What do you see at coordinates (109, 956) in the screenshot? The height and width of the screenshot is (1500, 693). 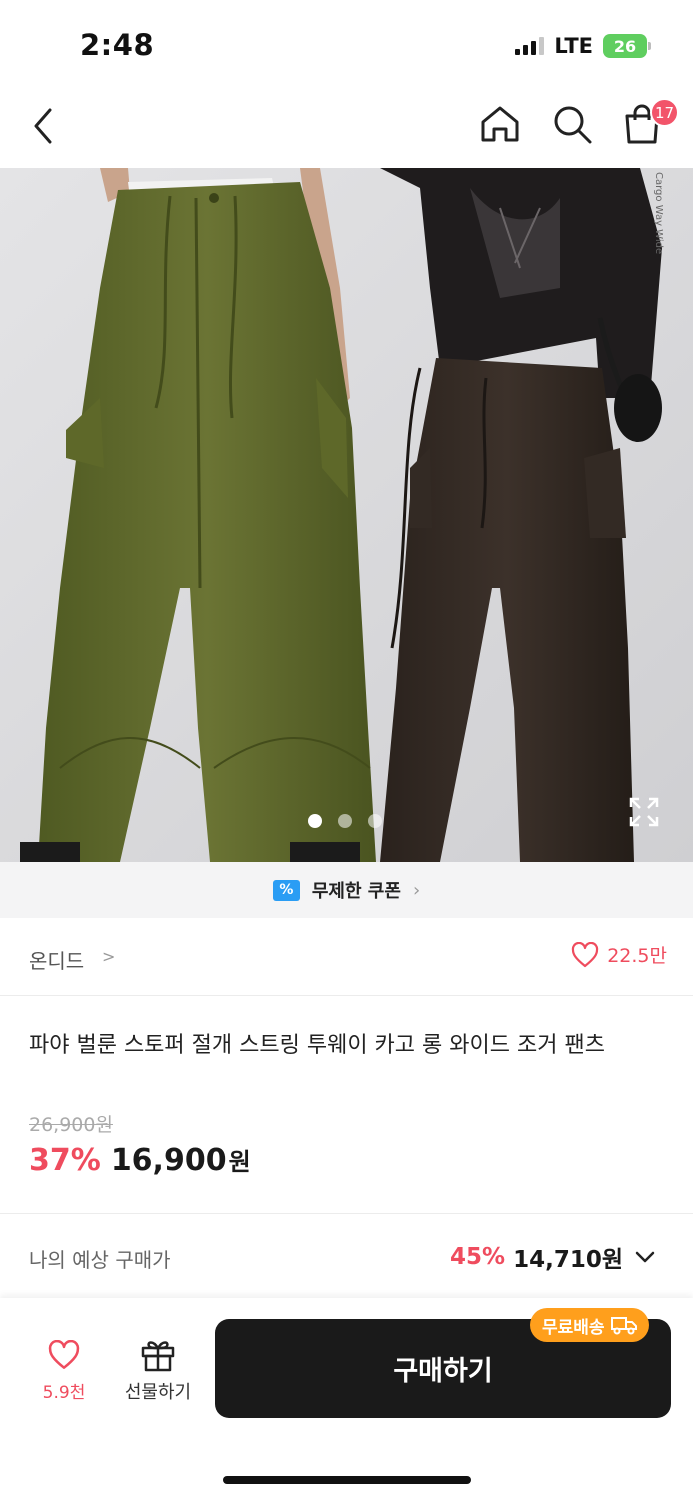 I see `chevron-right-icon: >` at bounding box center [109, 956].